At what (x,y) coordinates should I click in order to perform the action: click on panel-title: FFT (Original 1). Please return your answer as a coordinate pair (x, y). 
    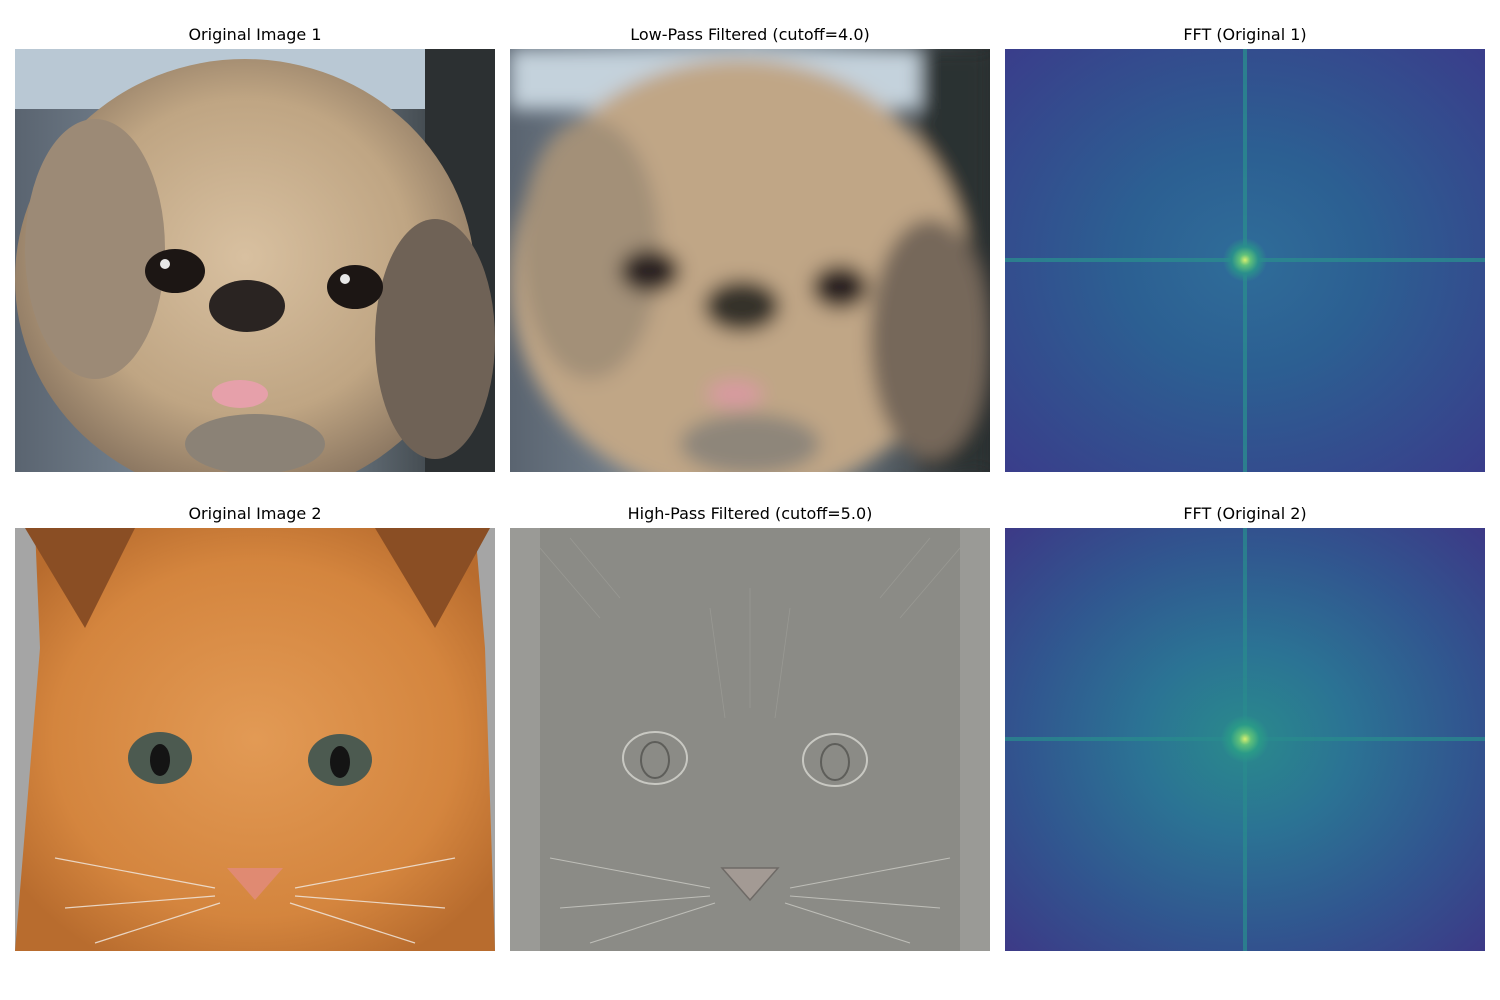
    Looking at the image, I should click on (1245, 34).